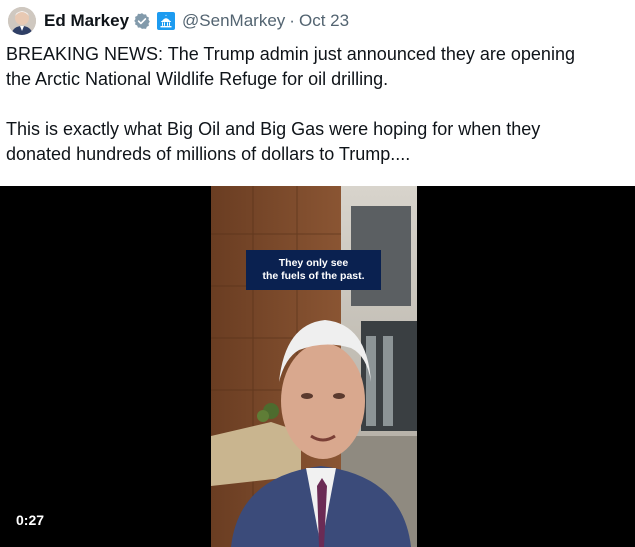  What do you see at coordinates (30, 520) in the screenshot?
I see `video-timestamp: 0:27` at bounding box center [30, 520].